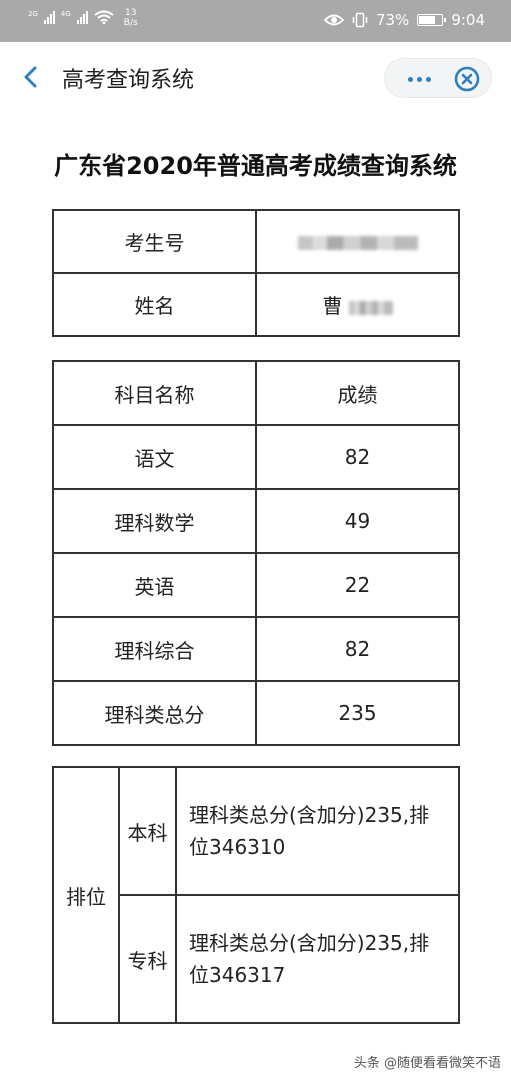 Image resolution: width=511 pixels, height=1080 pixels. I want to click on redacted-name, so click(370, 307).